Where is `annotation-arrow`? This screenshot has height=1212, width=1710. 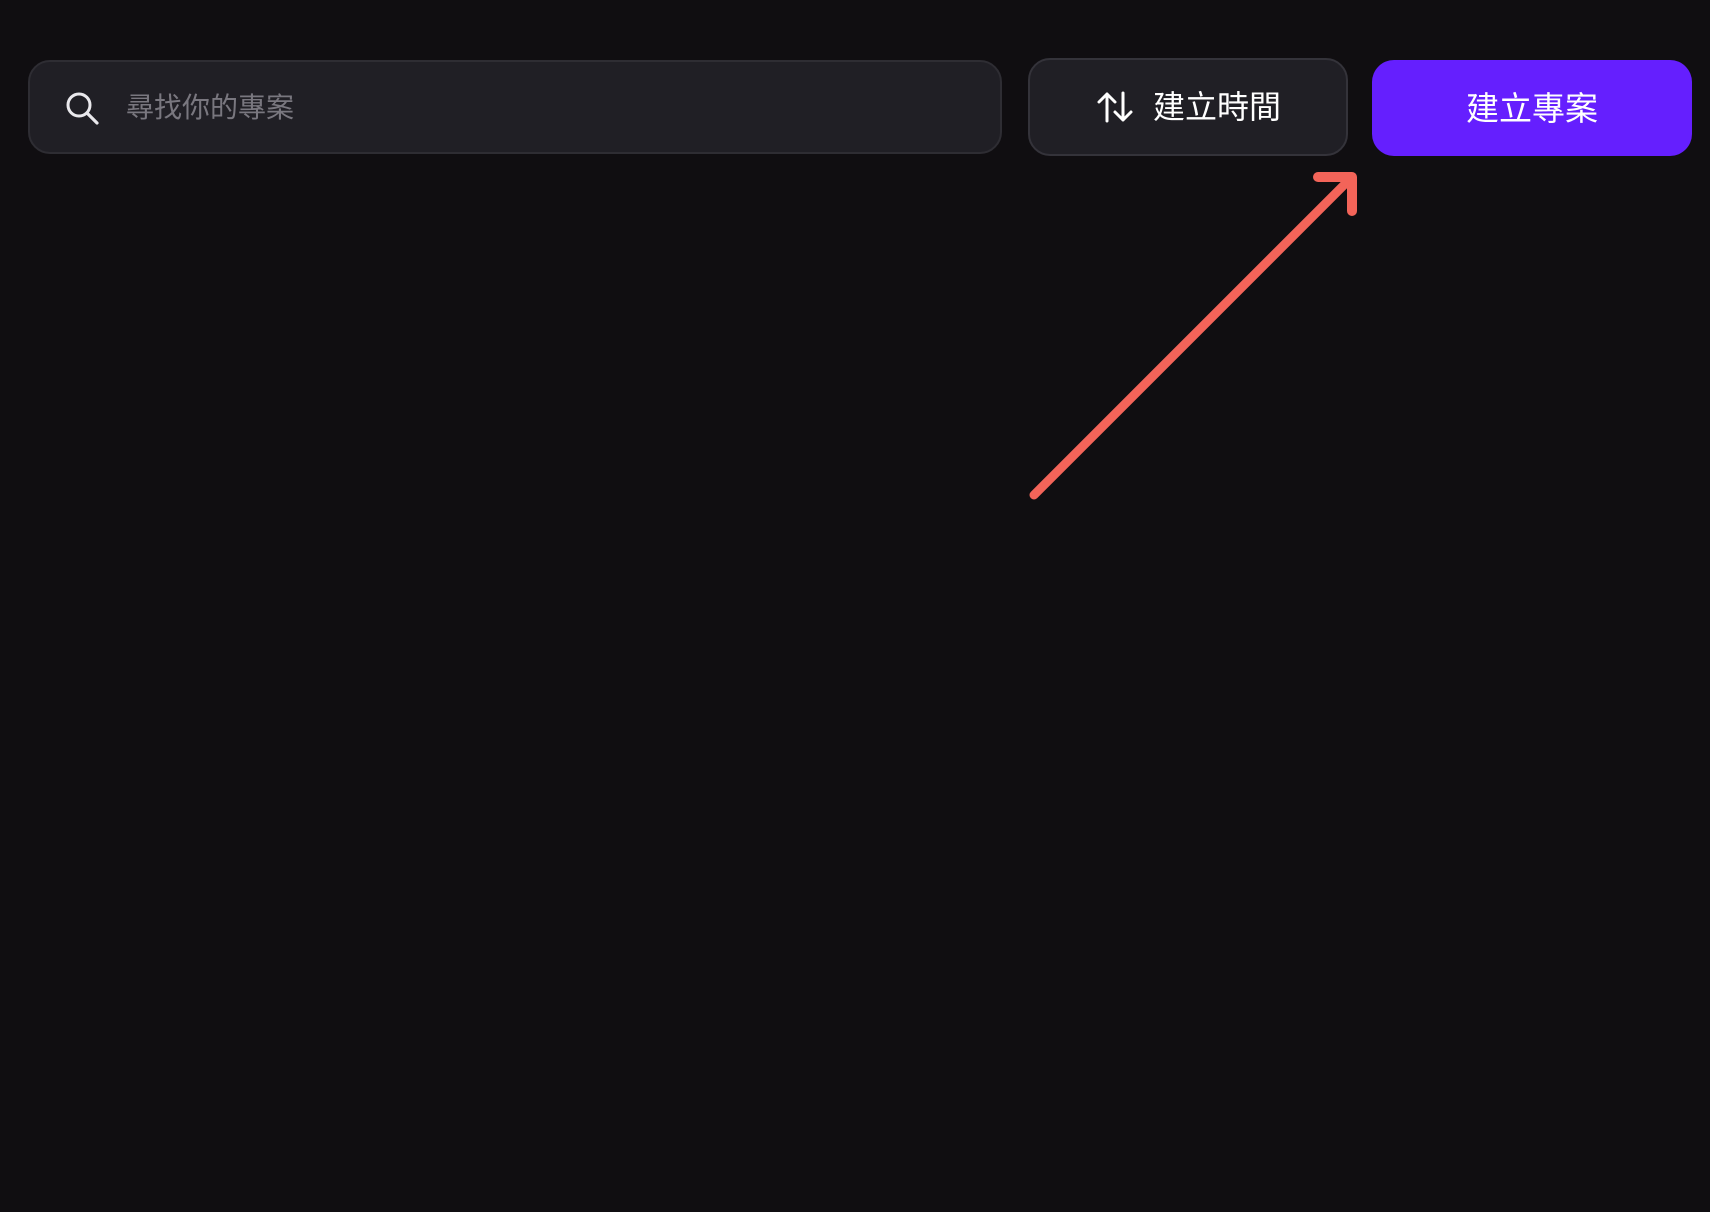 annotation-arrow is located at coordinates (1193, 336).